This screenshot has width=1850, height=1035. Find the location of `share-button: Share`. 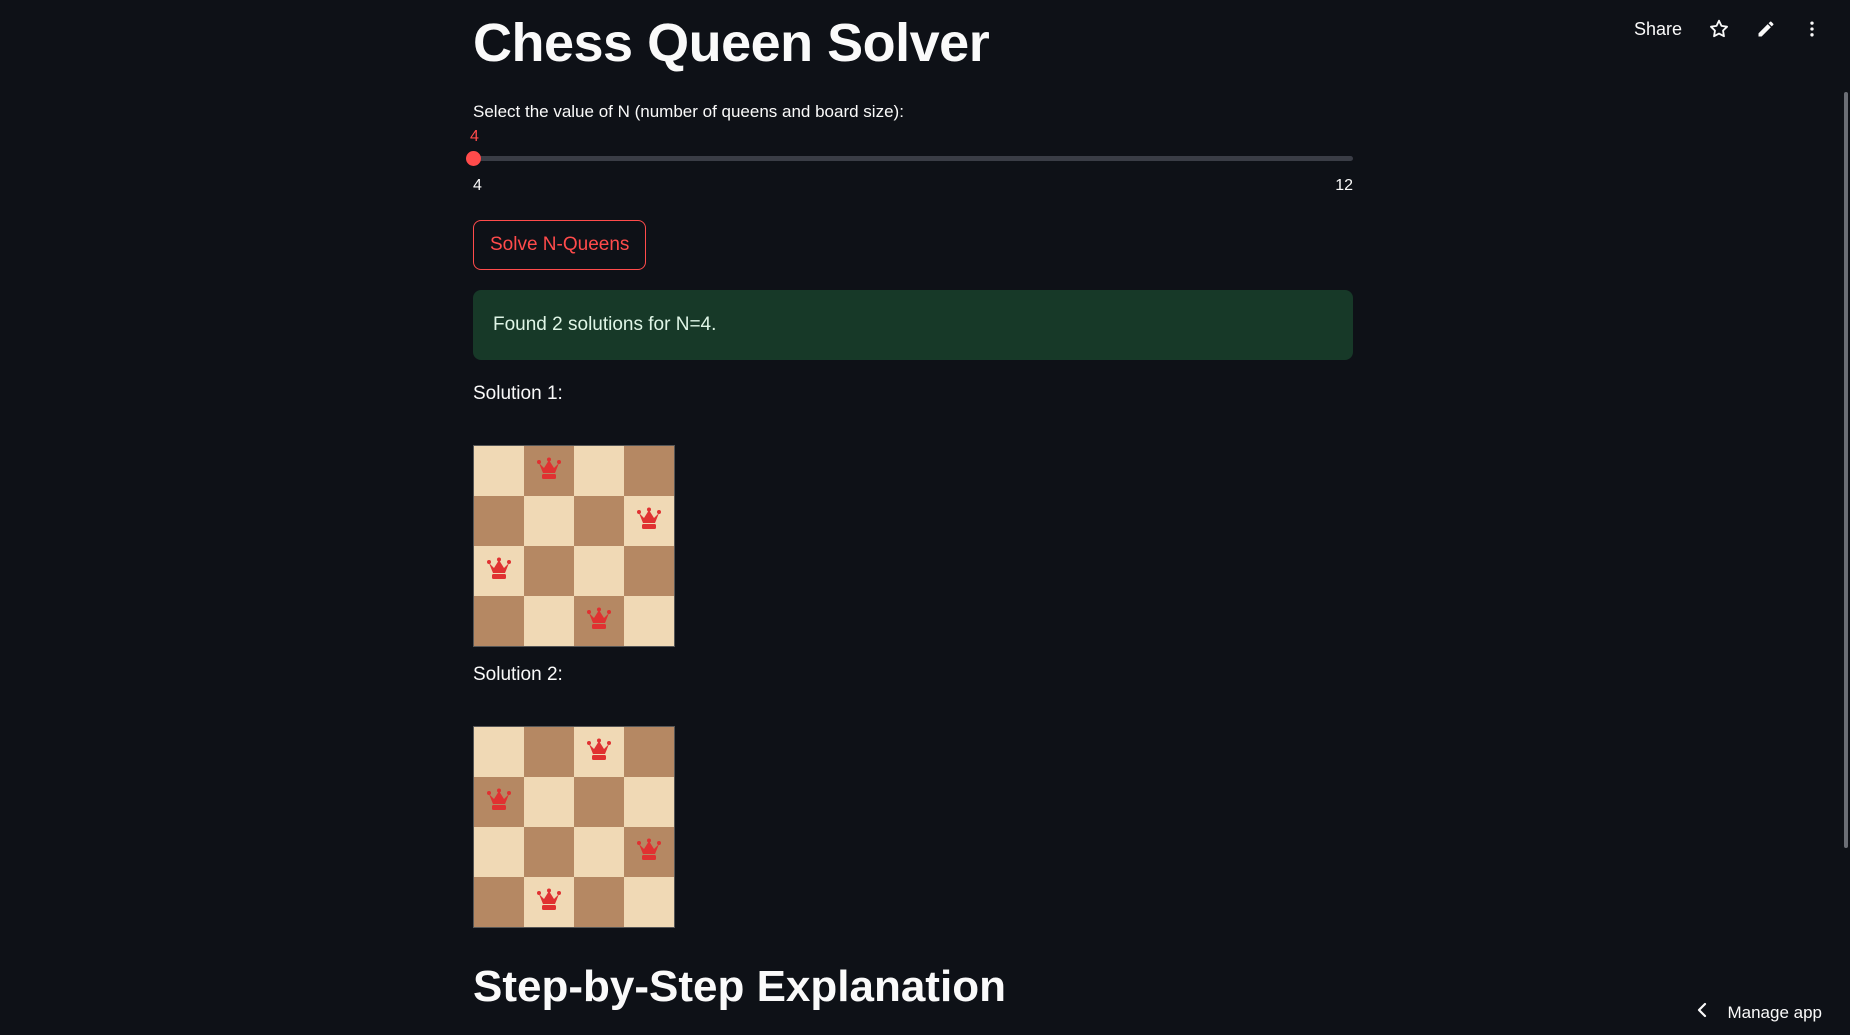

share-button: Share is located at coordinates (1658, 29).